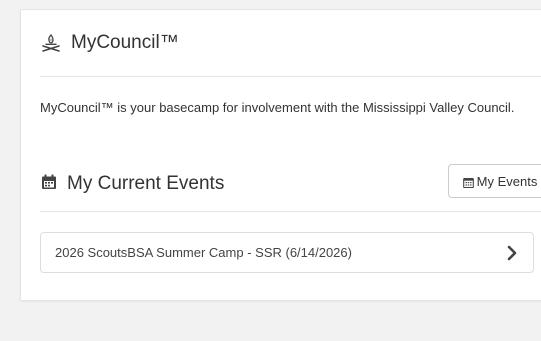 The height and width of the screenshot is (341, 541). What do you see at coordinates (512, 253) in the screenshot?
I see `chevron-right-icon` at bounding box center [512, 253].